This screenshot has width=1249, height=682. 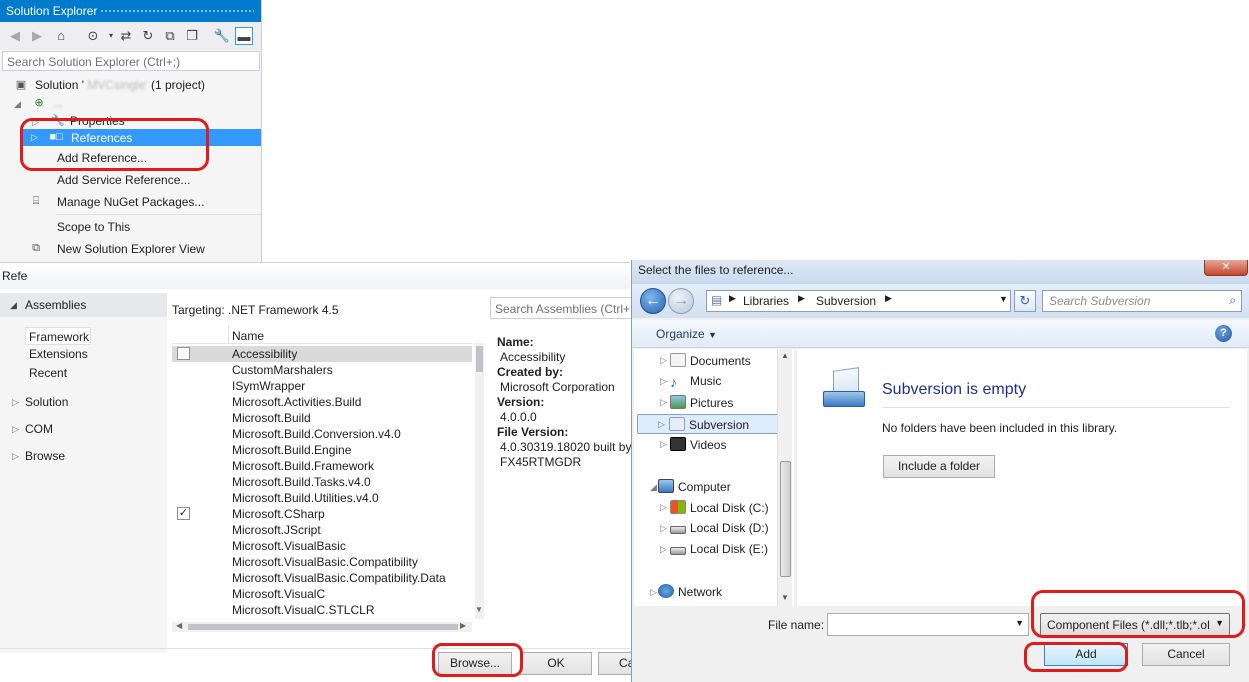 I want to click on assembly-row: Microsoft.CSharp, so click(x=278, y=514).